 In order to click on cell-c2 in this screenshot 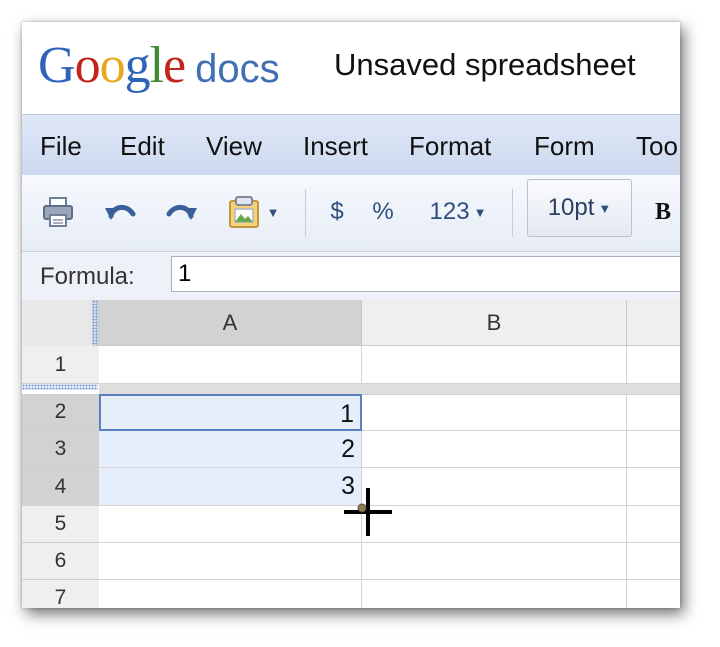, I will do `click(653, 412)`.